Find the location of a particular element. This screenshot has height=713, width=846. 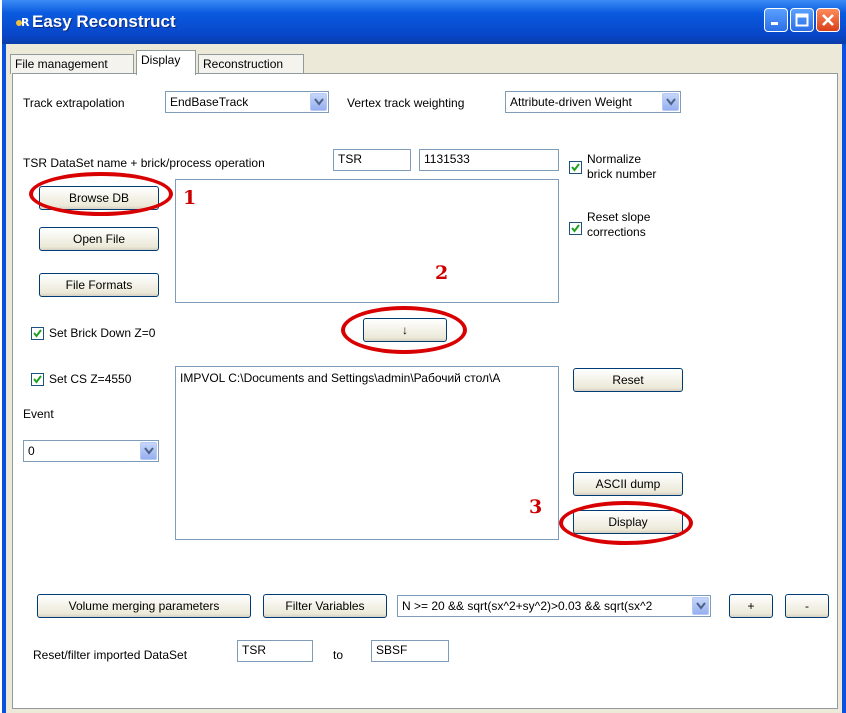

maximize-button is located at coordinates (802, 20).